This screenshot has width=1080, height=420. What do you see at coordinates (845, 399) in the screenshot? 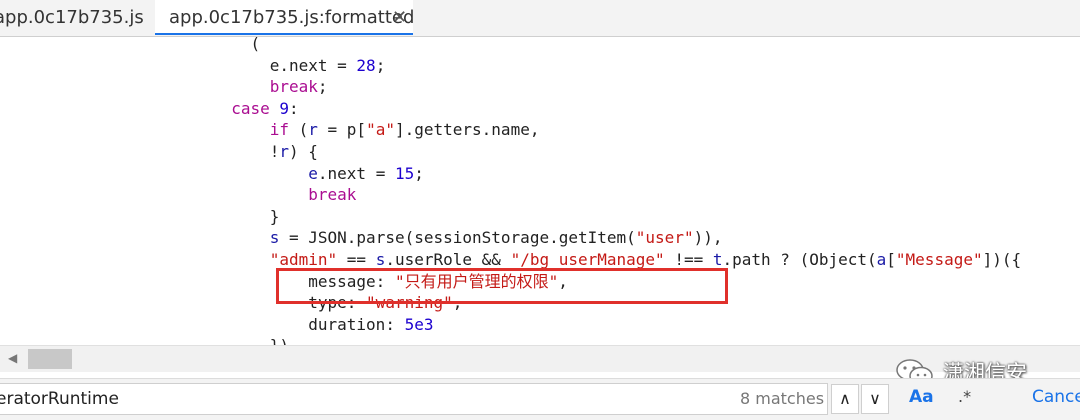
I see `previous-match-button: ∧` at bounding box center [845, 399].